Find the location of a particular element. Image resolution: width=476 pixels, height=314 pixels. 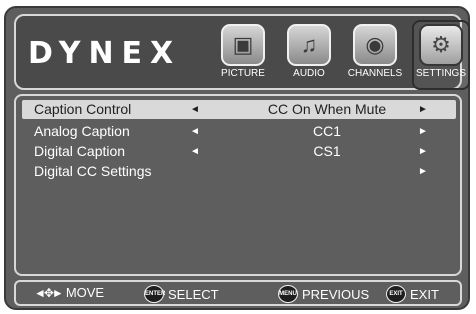

row-value: CS1 is located at coordinates (327, 151).